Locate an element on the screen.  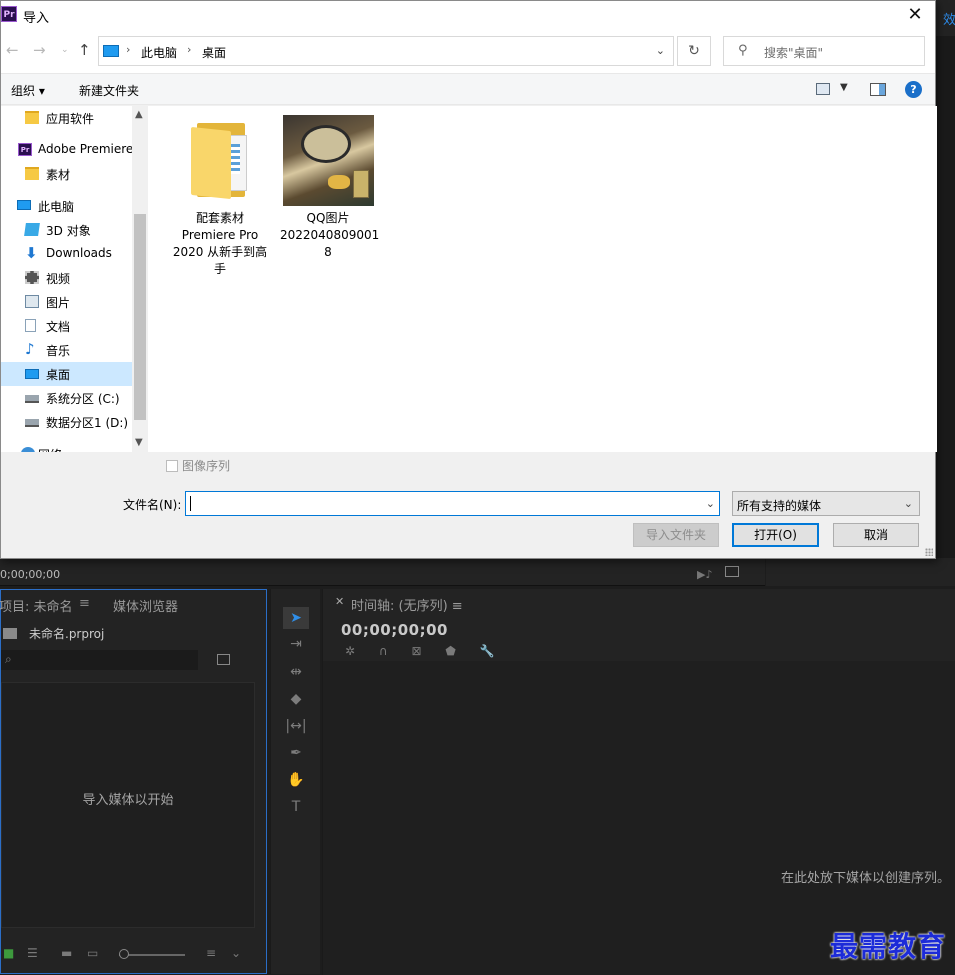
linked-selection-icon: ⊠ is located at coordinates (417, 651).